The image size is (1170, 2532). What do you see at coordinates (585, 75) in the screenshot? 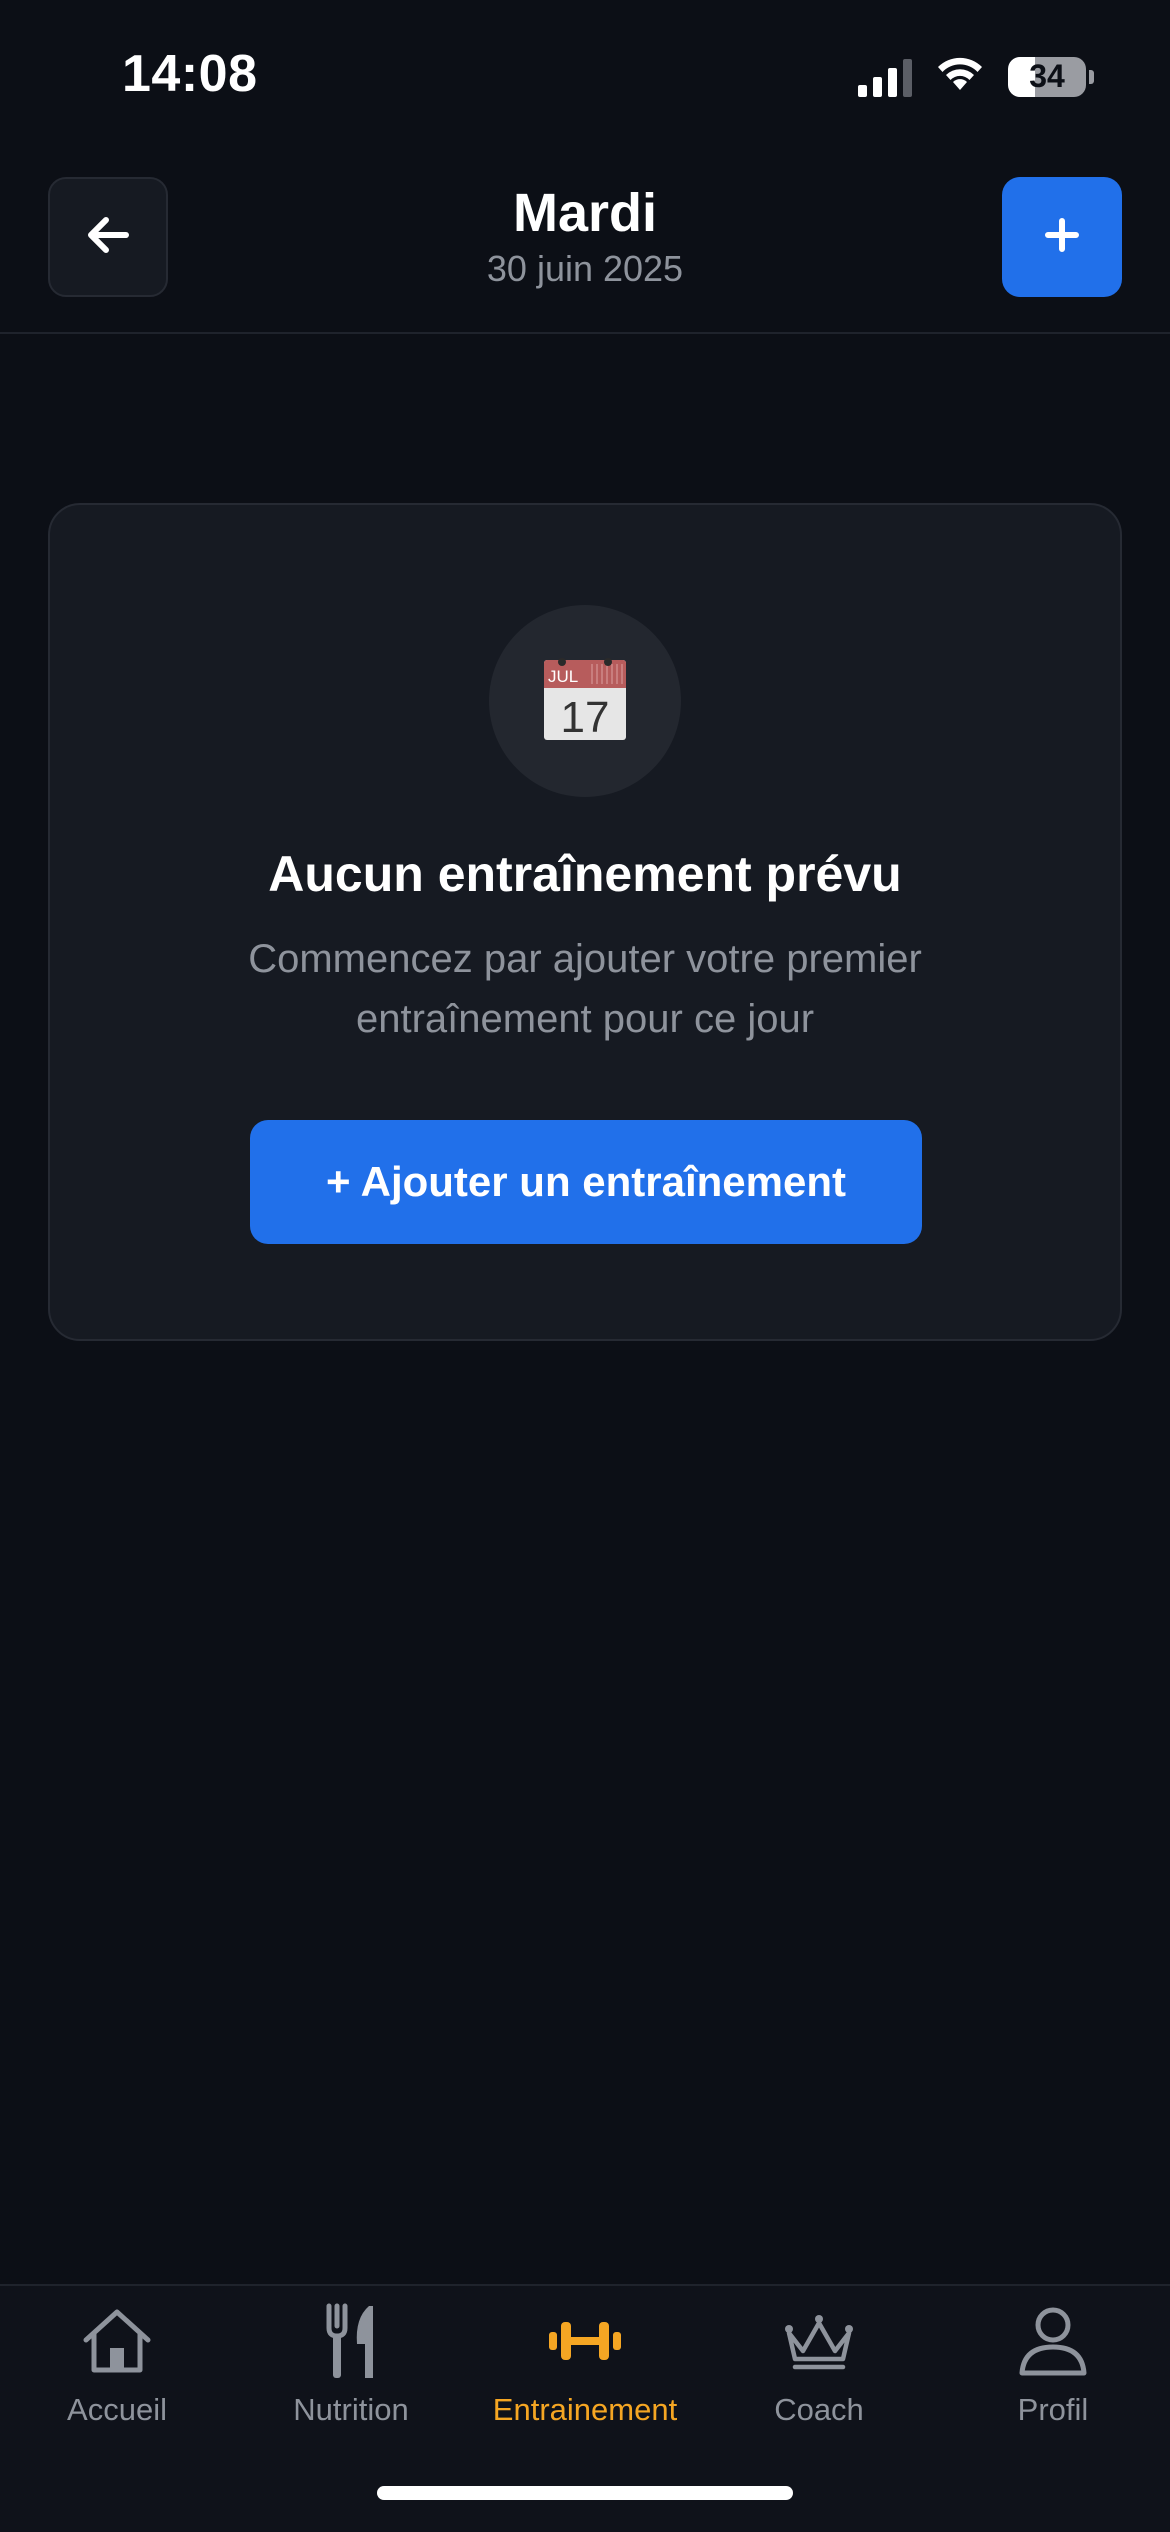
I see `status-bar: 14:08 34` at bounding box center [585, 75].